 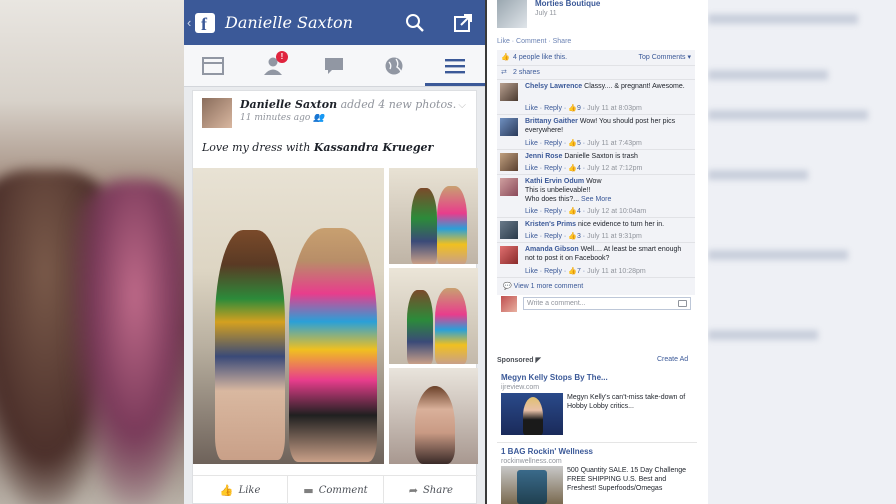 I want to click on share-icon: ⇄, so click(x=504, y=72).